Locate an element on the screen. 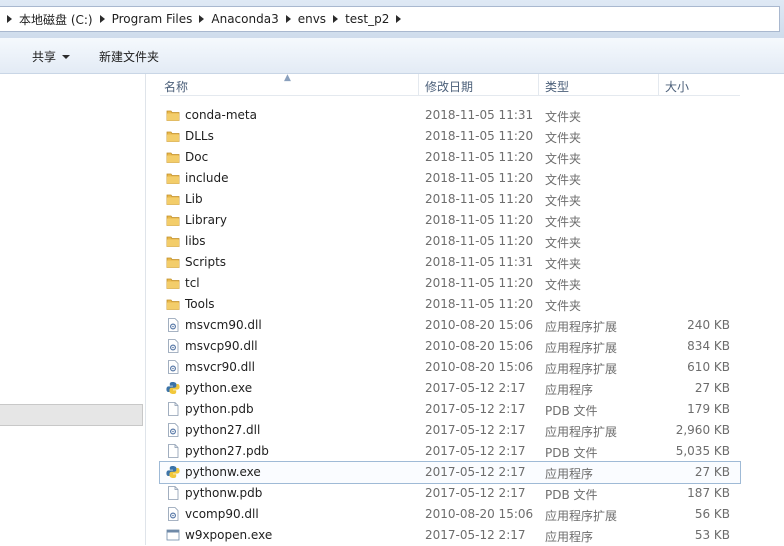 Image resolution: width=784 pixels, height=546 pixels. file-row: msvcm90.dll 2010-08-20 15:06 应用程序扩展 240 KB is located at coordinates (450, 325).